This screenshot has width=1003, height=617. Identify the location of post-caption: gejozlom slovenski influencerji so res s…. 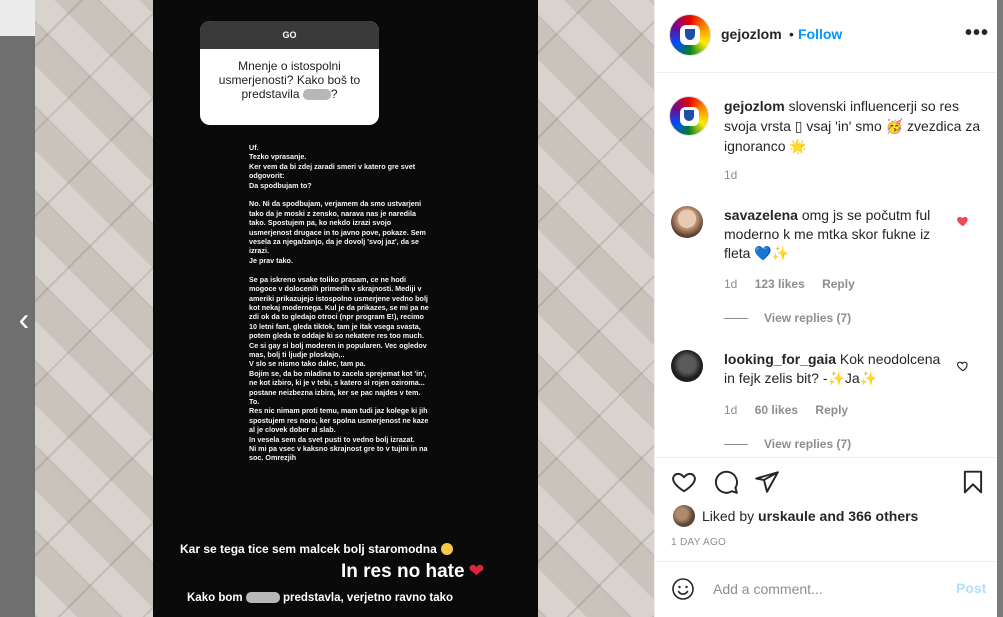
(855, 126).